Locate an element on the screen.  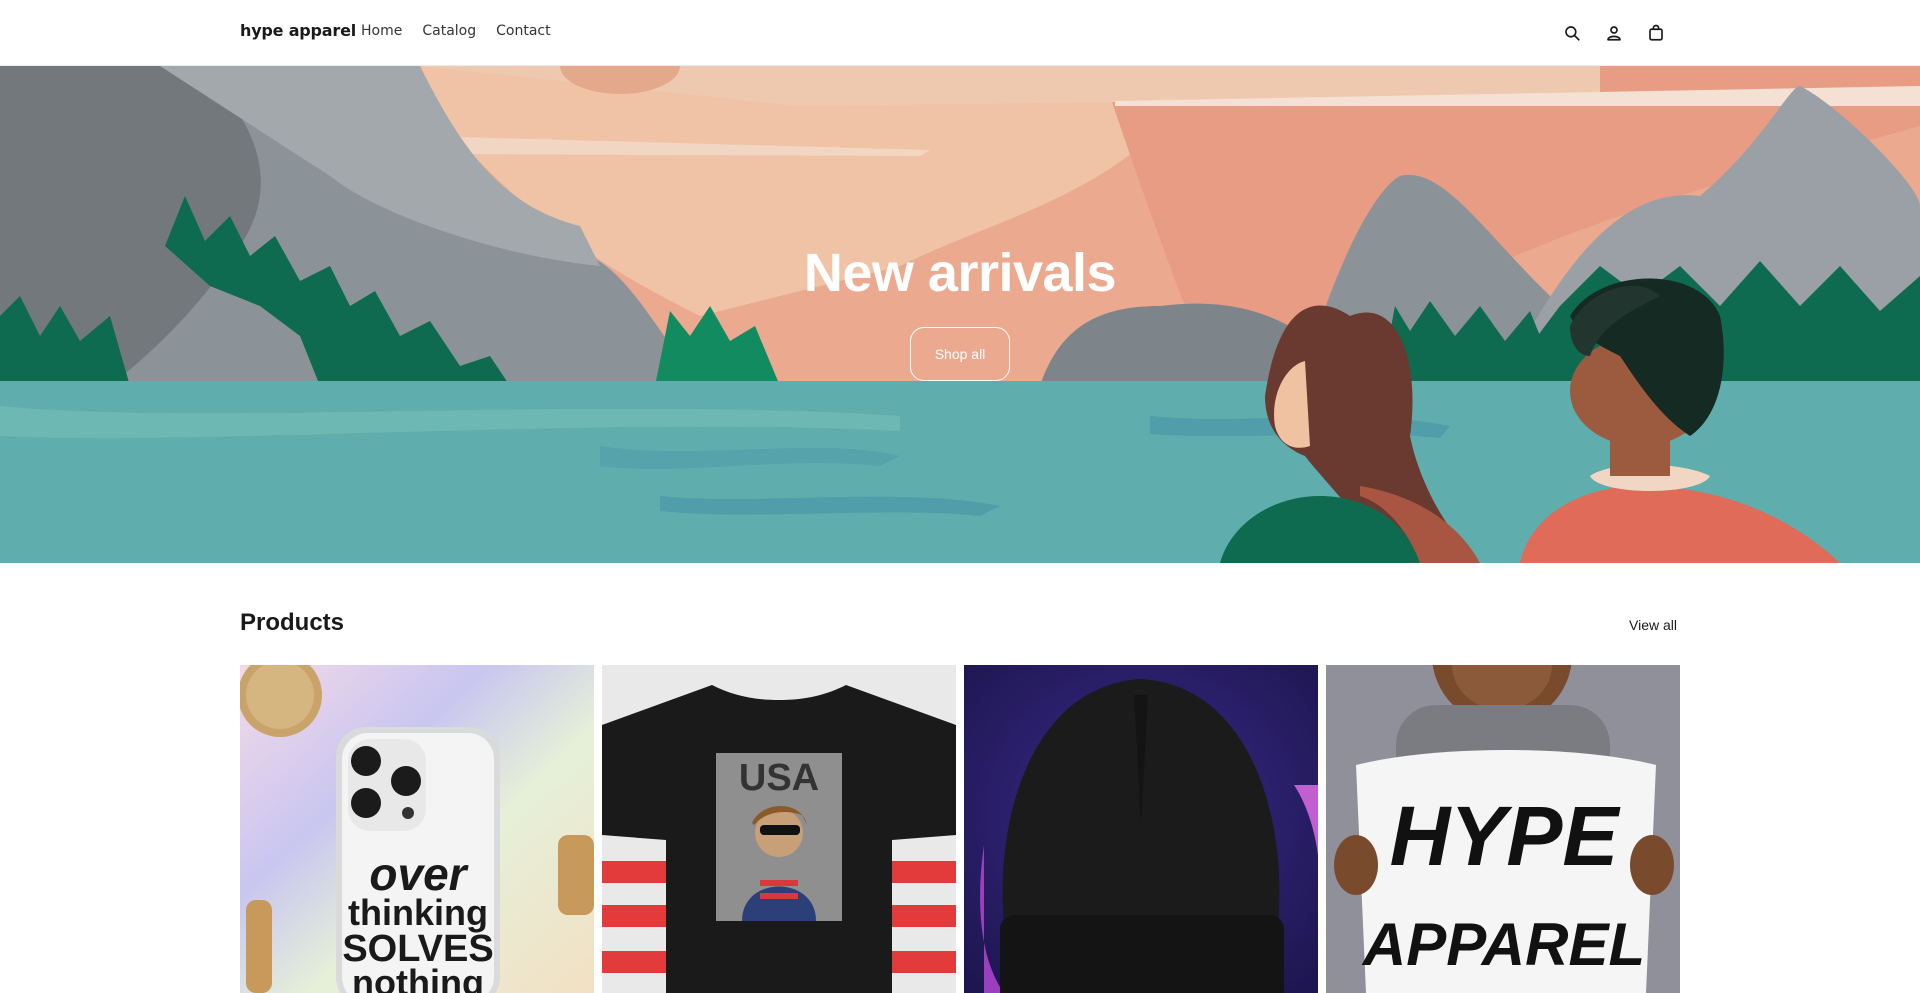
site-header: hype apparel Home Catalog Contact is located at coordinates (960, 33).